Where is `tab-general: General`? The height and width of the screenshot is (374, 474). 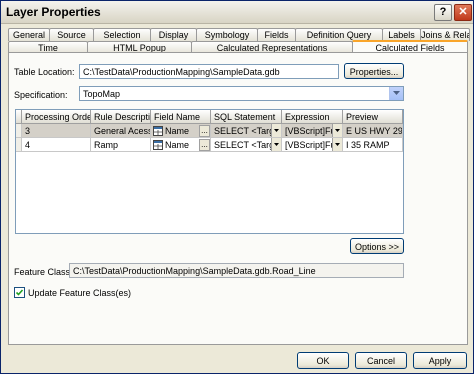 tab-general: General is located at coordinates (29, 34).